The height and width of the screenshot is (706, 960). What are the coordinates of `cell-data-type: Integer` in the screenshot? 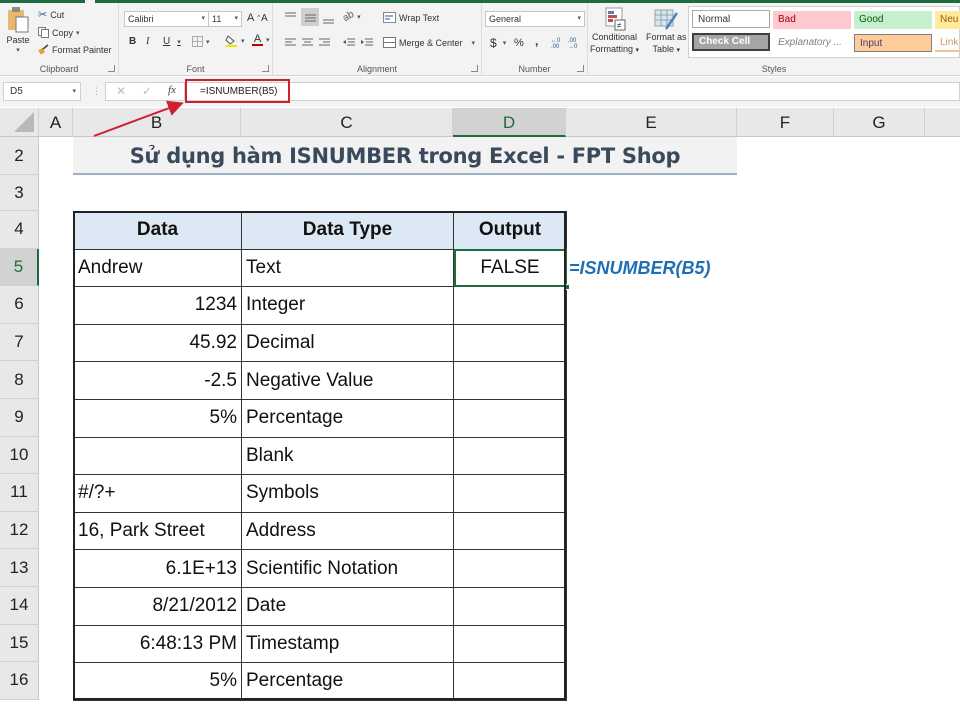 It's located at (347, 305).